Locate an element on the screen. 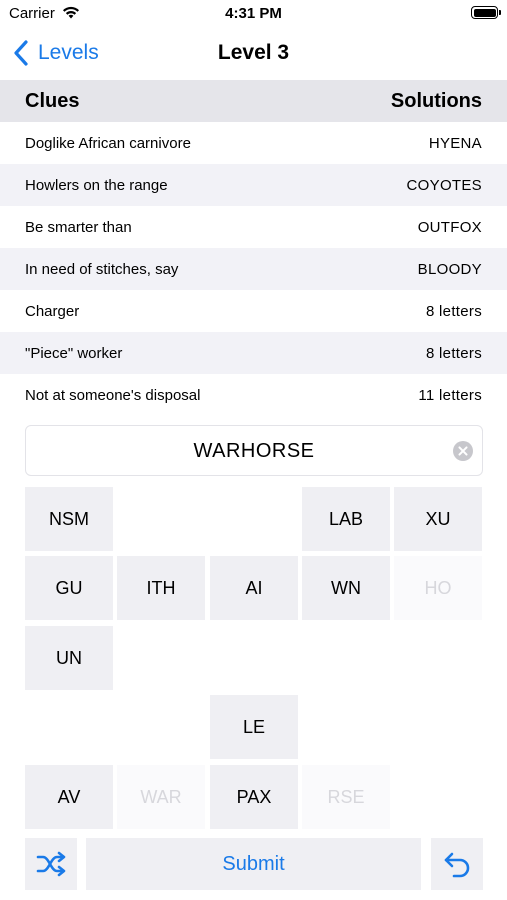 The width and height of the screenshot is (507, 900). clue-text: Be smarter than is located at coordinates (78, 227).